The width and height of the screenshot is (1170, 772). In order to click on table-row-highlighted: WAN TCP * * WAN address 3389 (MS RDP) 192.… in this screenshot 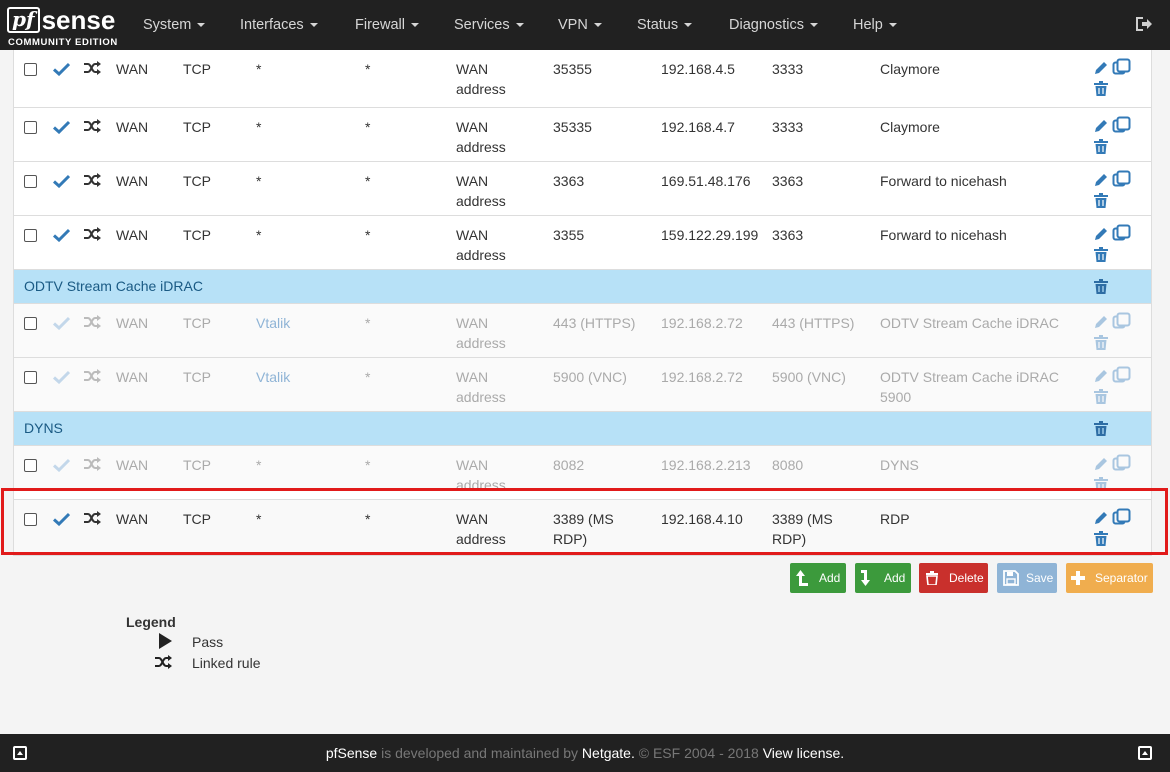, I will do `click(582, 527)`.